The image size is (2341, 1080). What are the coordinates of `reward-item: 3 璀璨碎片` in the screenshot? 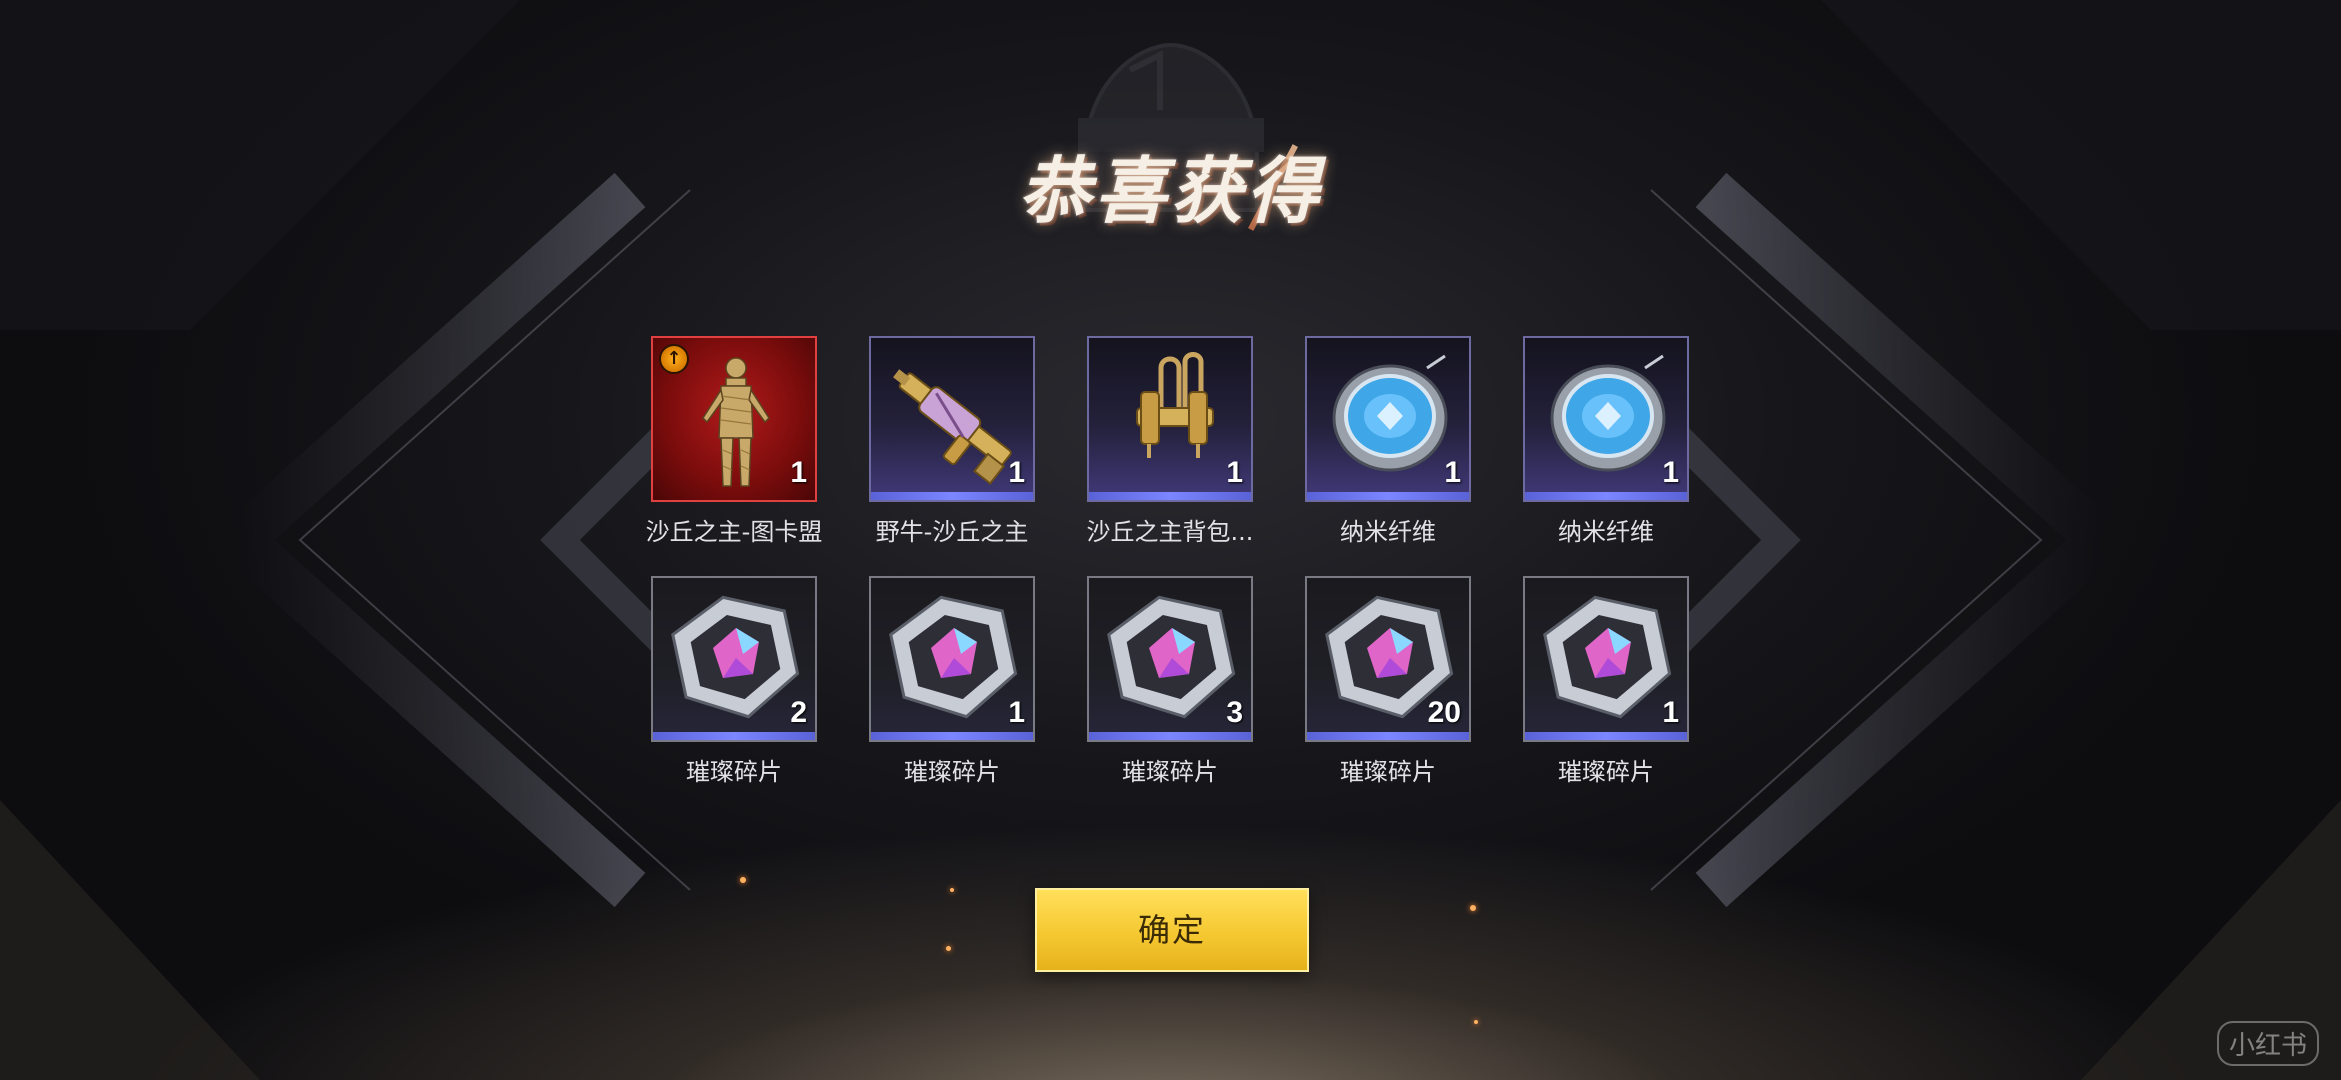 It's located at (1170, 681).